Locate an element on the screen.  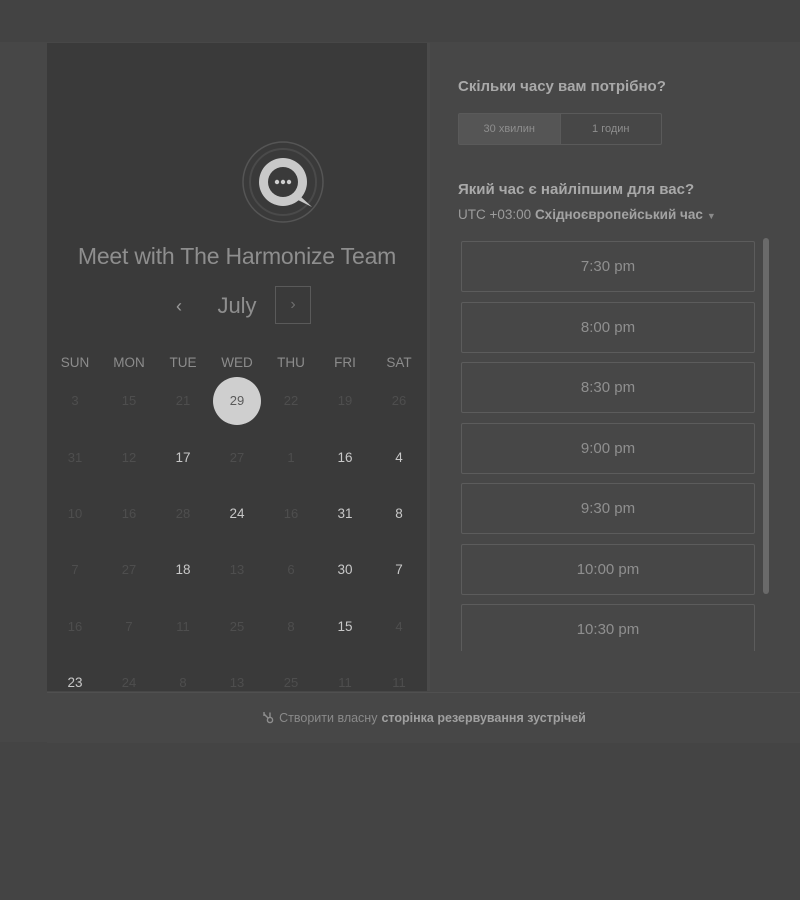
calendar-day: 1 is located at coordinates (291, 457).